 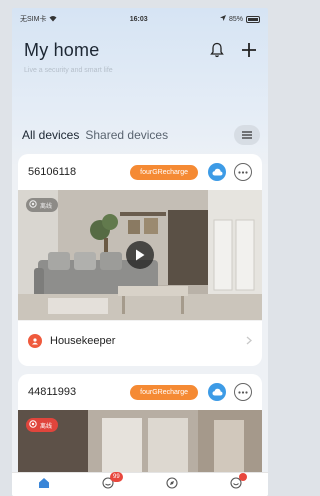 What do you see at coordinates (126, 135) in the screenshot?
I see `tab-shared-devices: Shared devices` at bounding box center [126, 135].